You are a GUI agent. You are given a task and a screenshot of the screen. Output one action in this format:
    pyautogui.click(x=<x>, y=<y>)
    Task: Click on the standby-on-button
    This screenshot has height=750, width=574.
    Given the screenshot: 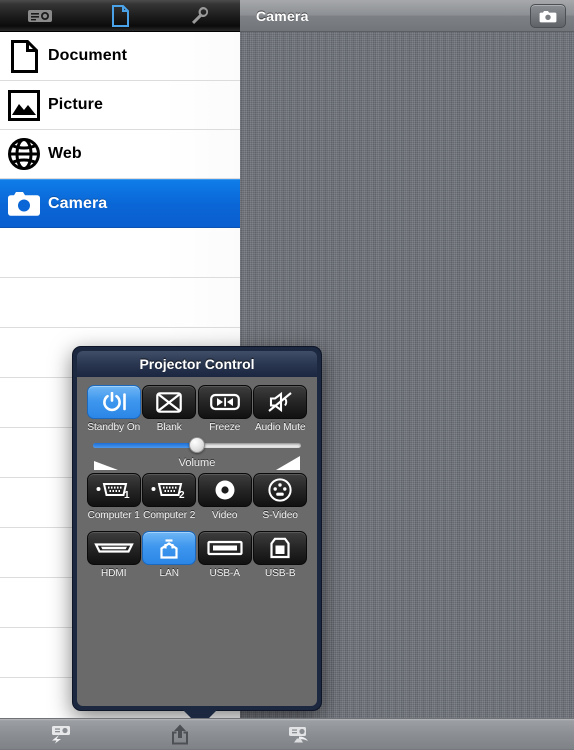 What is the action you would take?
    pyautogui.click(x=113, y=402)
    